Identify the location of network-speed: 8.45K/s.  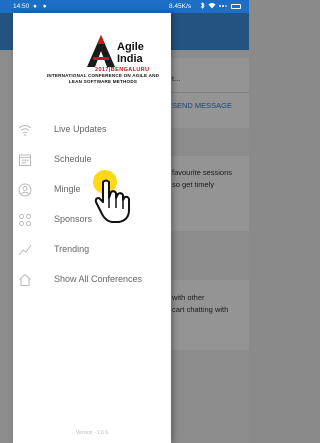
(180, 6).